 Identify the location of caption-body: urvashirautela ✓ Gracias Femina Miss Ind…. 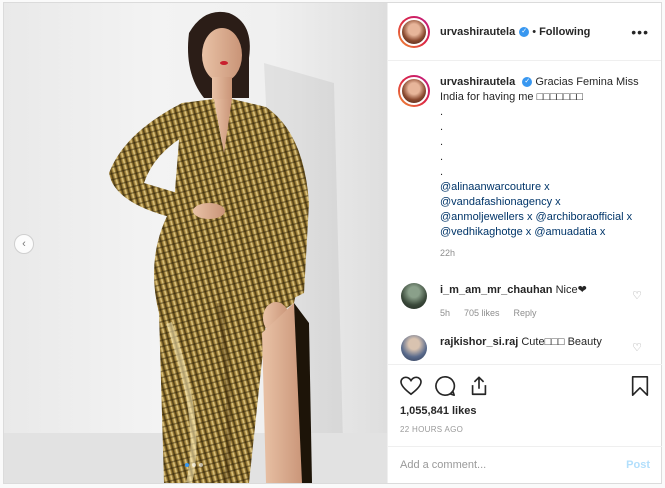
(542, 168).